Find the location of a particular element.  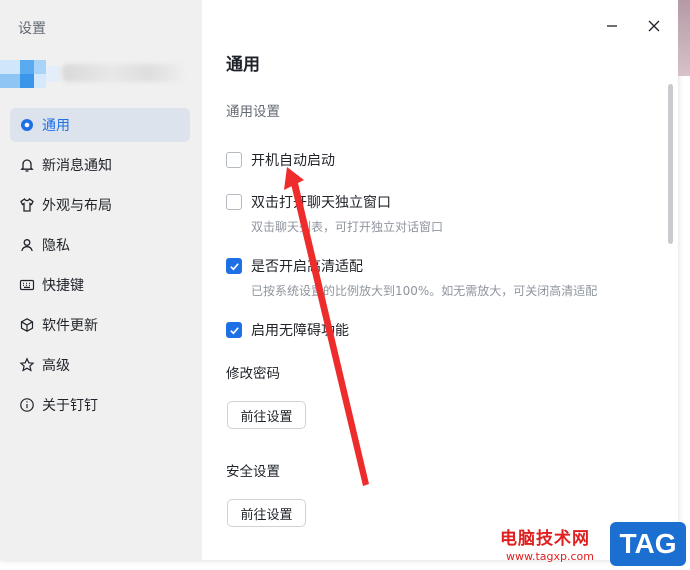

option-accessibility: 启用无障碍功能 is located at coordinates (287, 330).